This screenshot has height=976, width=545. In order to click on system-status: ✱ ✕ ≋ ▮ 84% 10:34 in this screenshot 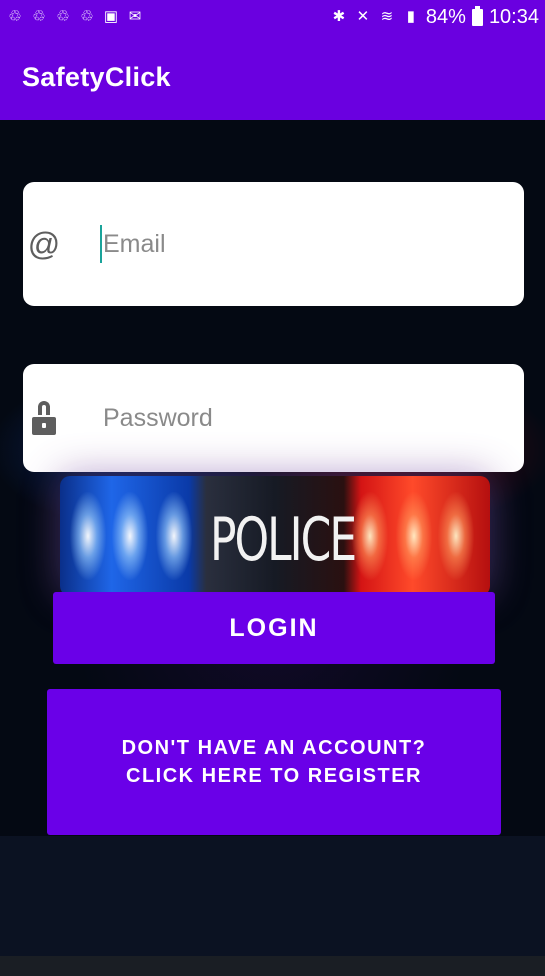, I will do `click(434, 17)`.